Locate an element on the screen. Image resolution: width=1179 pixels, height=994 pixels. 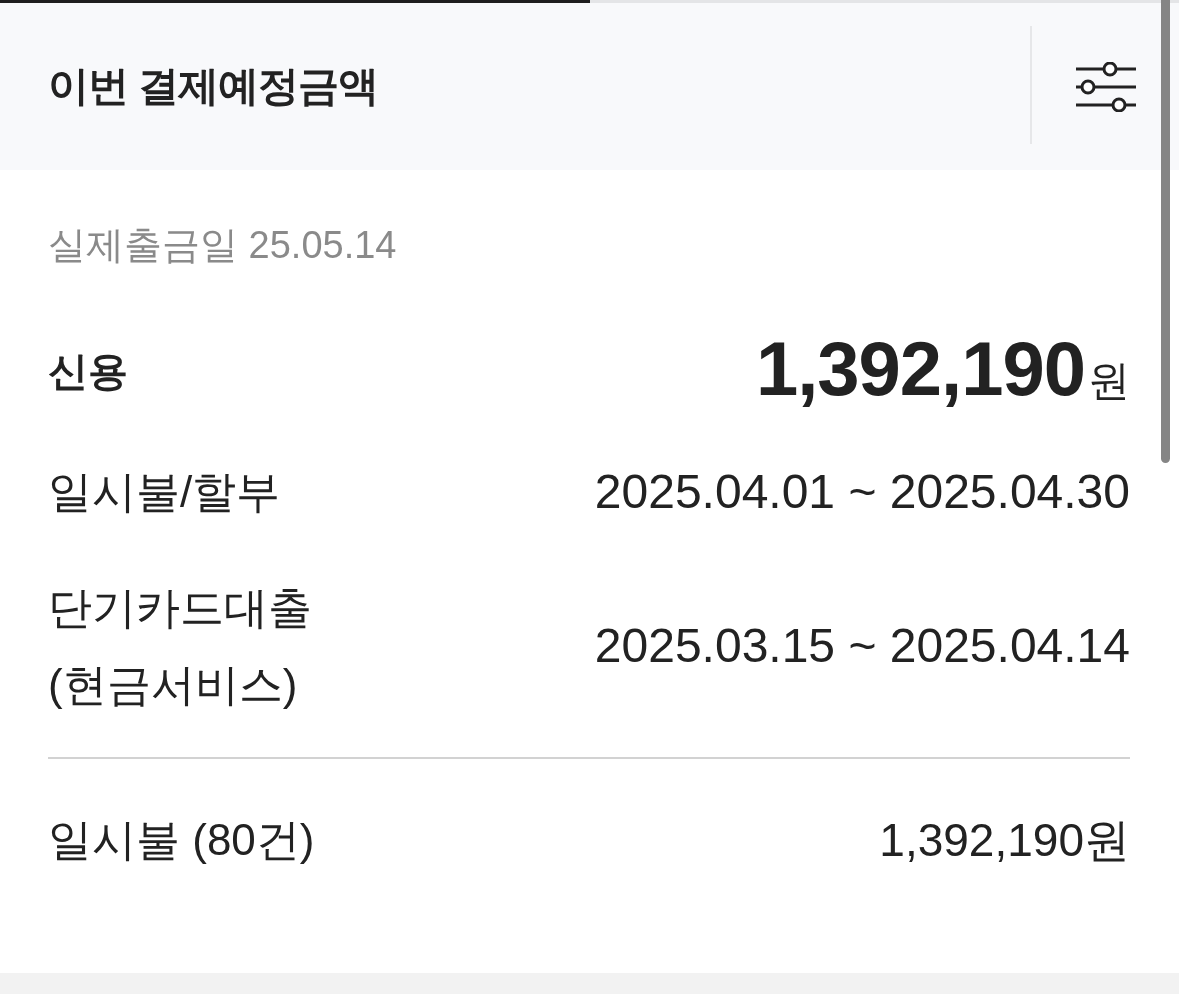
period-range: 2025.03.15 ~ 2025.04.14 is located at coordinates (862, 646).